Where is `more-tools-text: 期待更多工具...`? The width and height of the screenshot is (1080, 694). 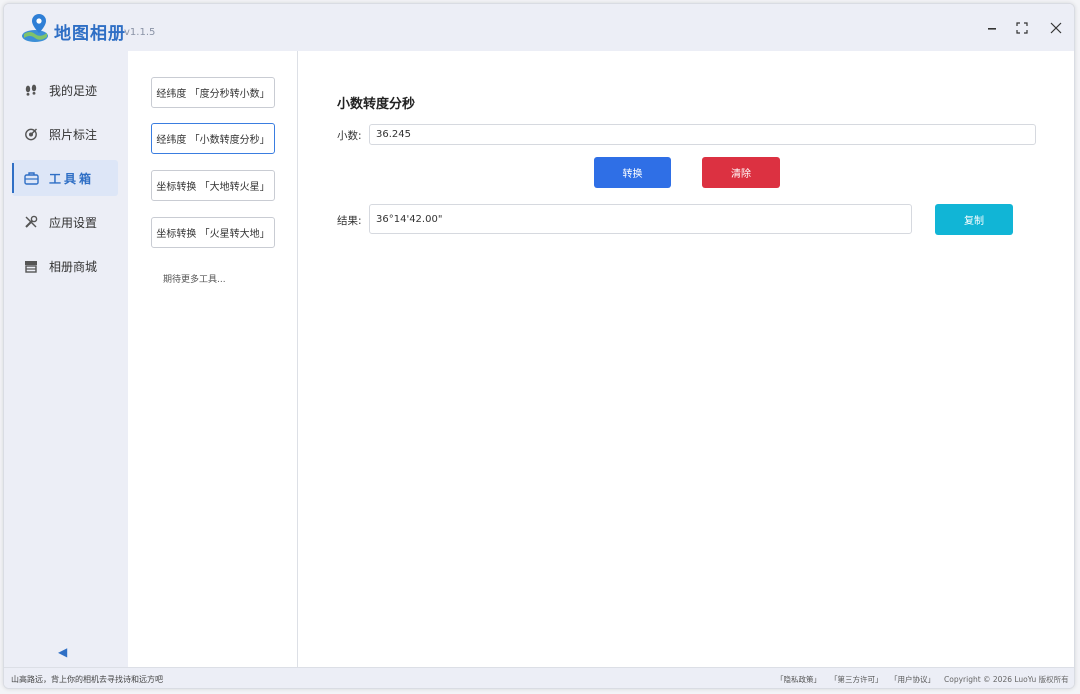
more-tools-text: 期待更多工具... is located at coordinates (194, 280).